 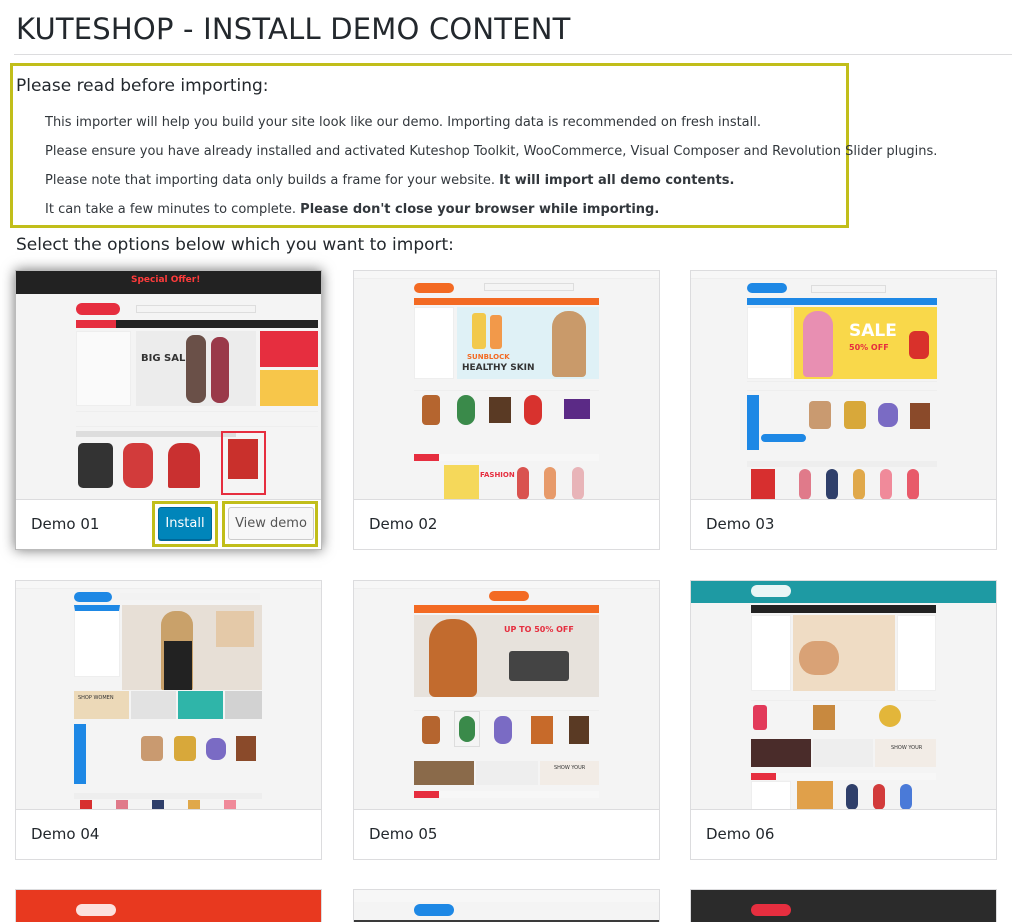 What do you see at coordinates (488, 357) in the screenshot?
I see `demo-02-tag: SUNBLOCK` at bounding box center [488, 357].